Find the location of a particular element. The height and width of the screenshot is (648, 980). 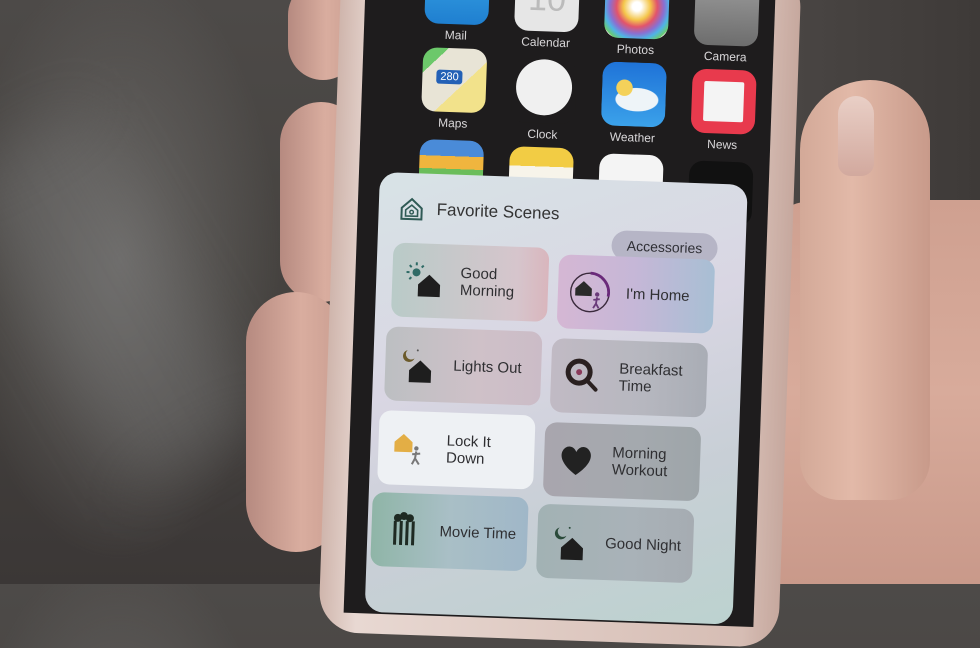

thumbnail is located at coordinates (856, 136).